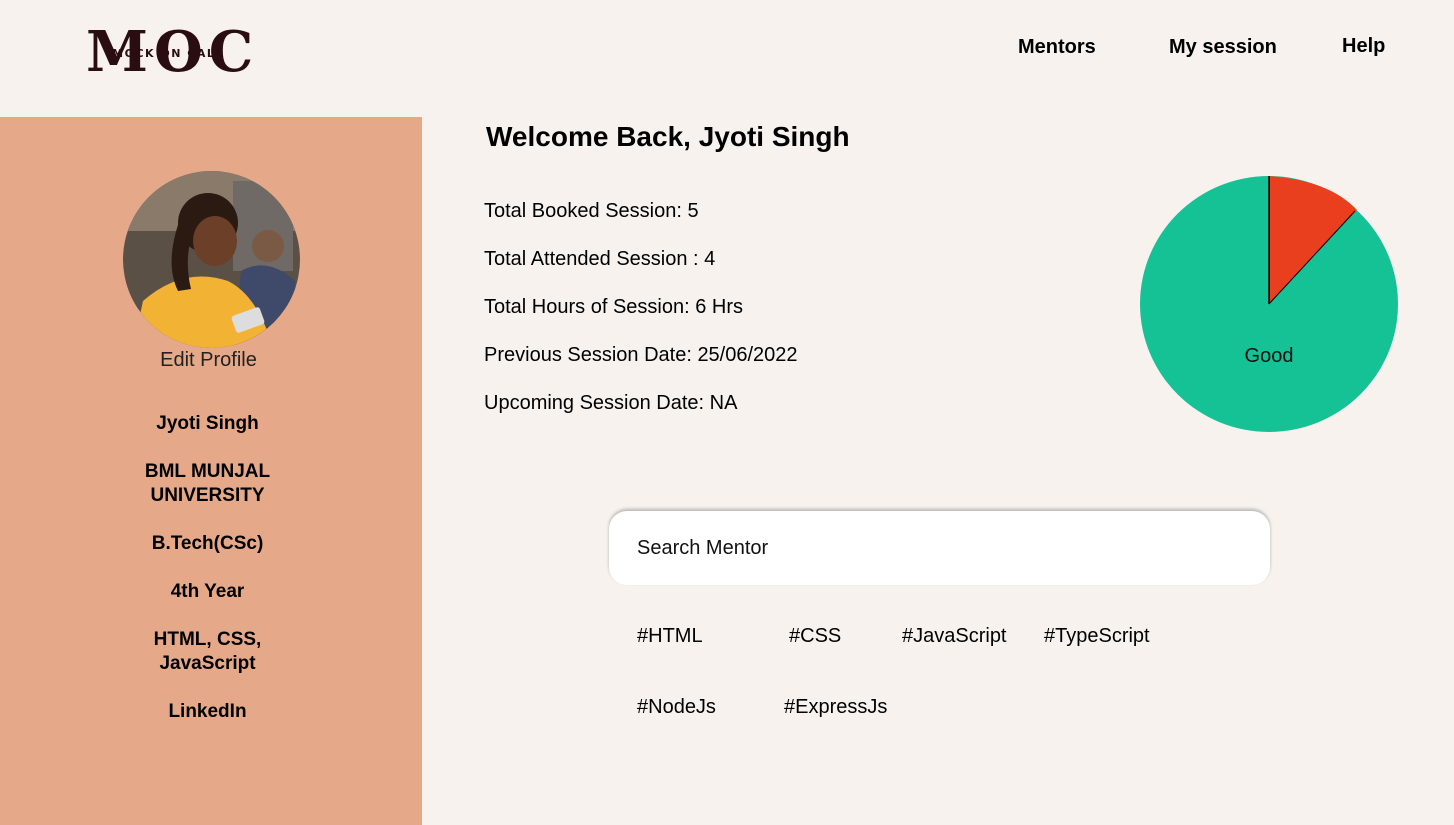 The width and height of the screenshot is (1454, 825). I want to click on stat-booked: Total Booked Session: 5, so click(591, 211).